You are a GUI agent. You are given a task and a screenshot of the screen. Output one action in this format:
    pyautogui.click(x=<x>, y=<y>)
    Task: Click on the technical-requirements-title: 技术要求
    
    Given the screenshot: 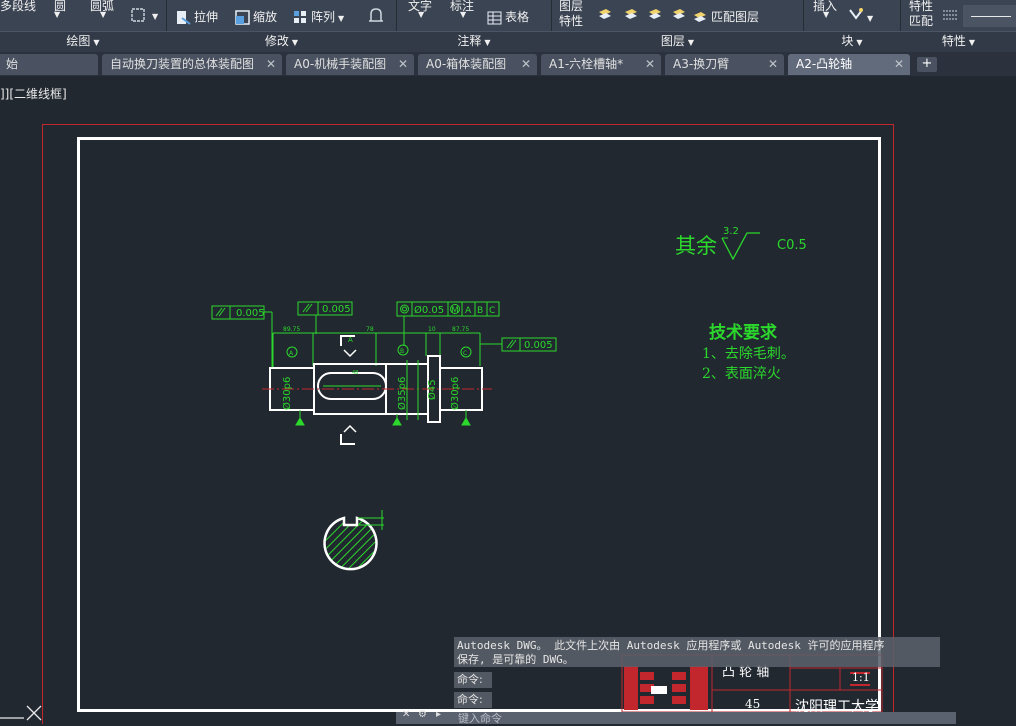 What is the action you would take?
    pyautogui.click(x=743, y=333)
    